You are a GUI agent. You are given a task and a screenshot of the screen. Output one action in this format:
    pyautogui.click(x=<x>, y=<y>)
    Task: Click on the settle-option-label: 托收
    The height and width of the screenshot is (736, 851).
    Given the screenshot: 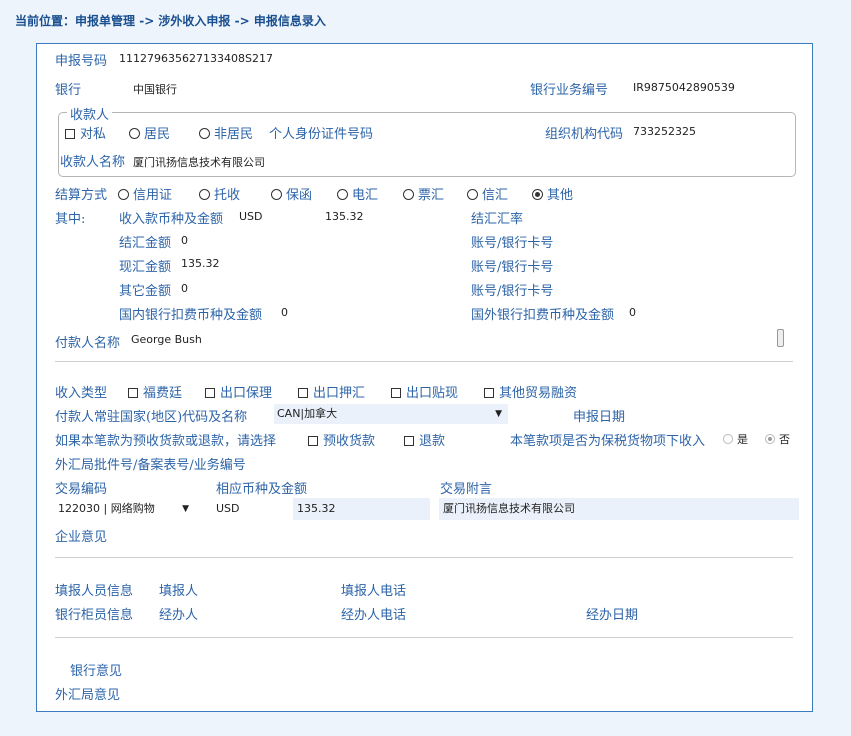 What is the action you would take?
    pyautogui.click(x=227, y=195)
    